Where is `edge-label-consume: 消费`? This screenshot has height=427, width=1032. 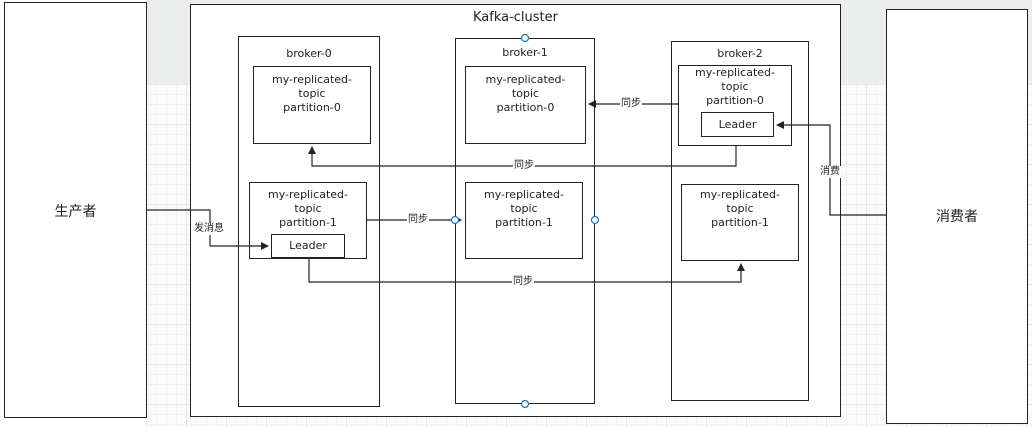 edge-label-consume: 消费 is located at coordinates (830, 172).